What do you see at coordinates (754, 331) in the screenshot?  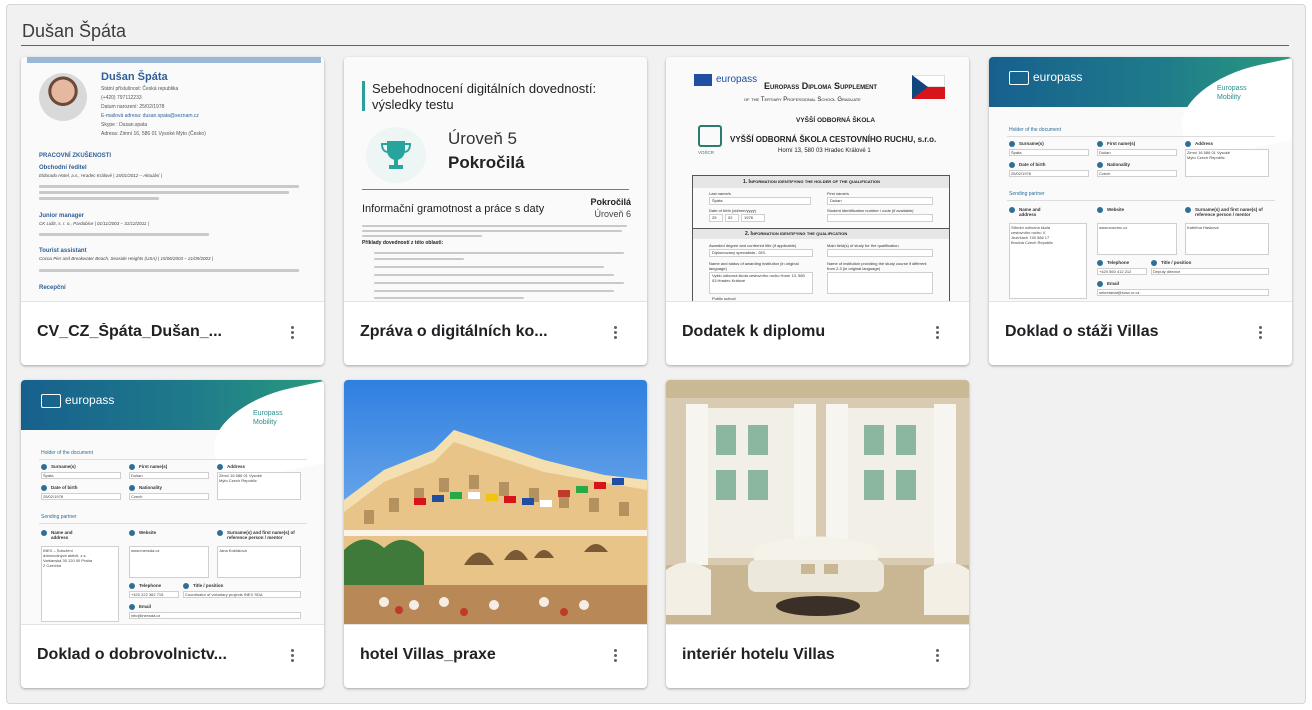 I see `card-title: Dodatek k diplomu` at bounding box center [754, 331].